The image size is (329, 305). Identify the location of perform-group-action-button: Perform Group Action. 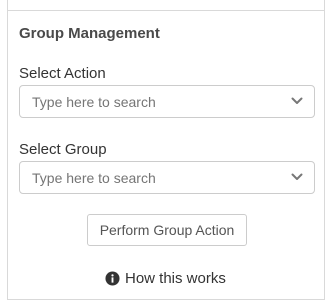
(167, 230).